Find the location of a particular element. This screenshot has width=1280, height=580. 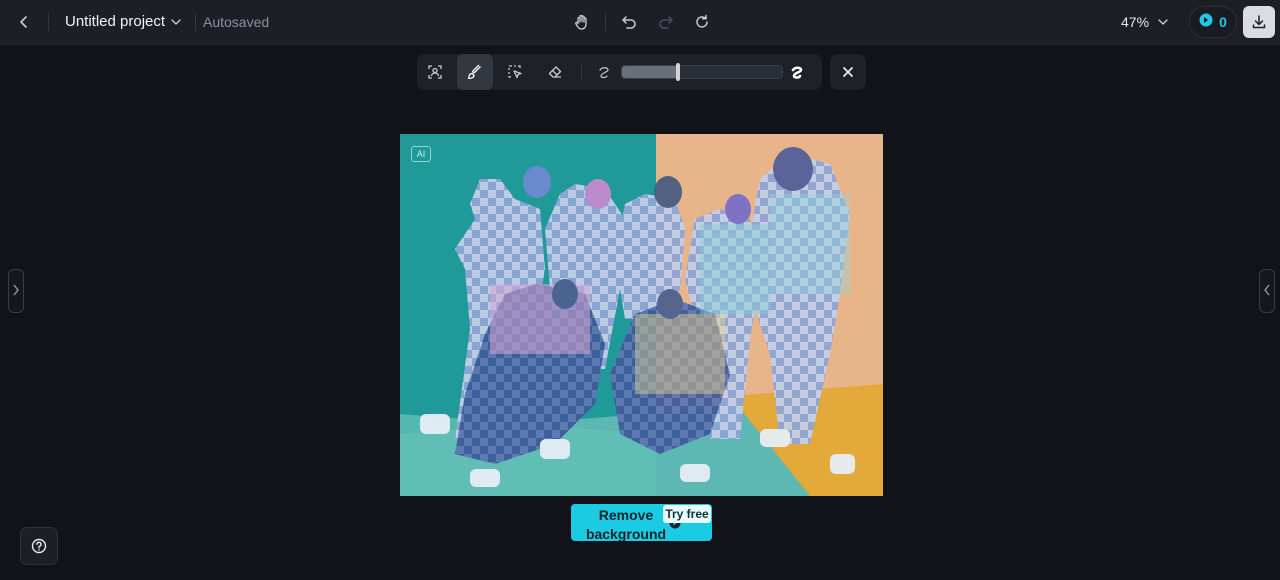

eraser-icon is located at coordinates (555, 72).